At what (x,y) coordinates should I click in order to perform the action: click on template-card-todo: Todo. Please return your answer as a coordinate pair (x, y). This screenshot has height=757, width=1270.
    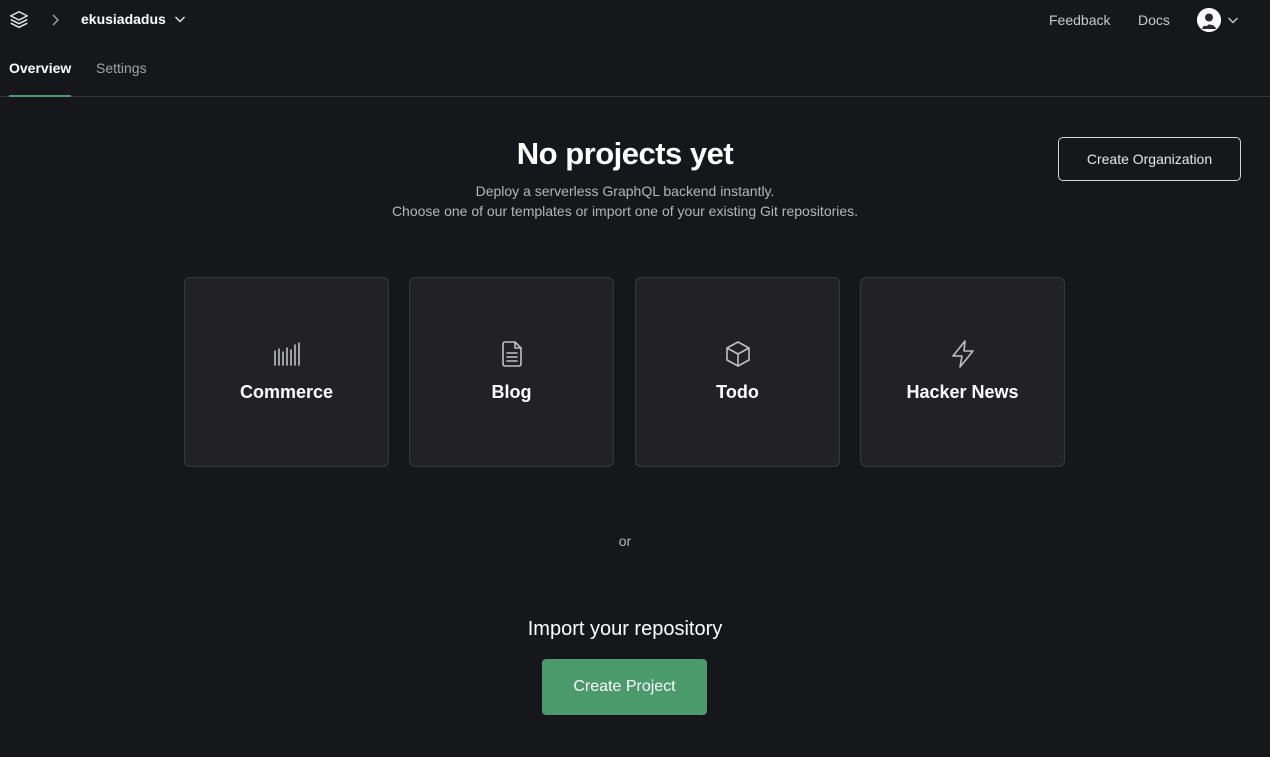
    Looking at the image, I should click on (737, 372).